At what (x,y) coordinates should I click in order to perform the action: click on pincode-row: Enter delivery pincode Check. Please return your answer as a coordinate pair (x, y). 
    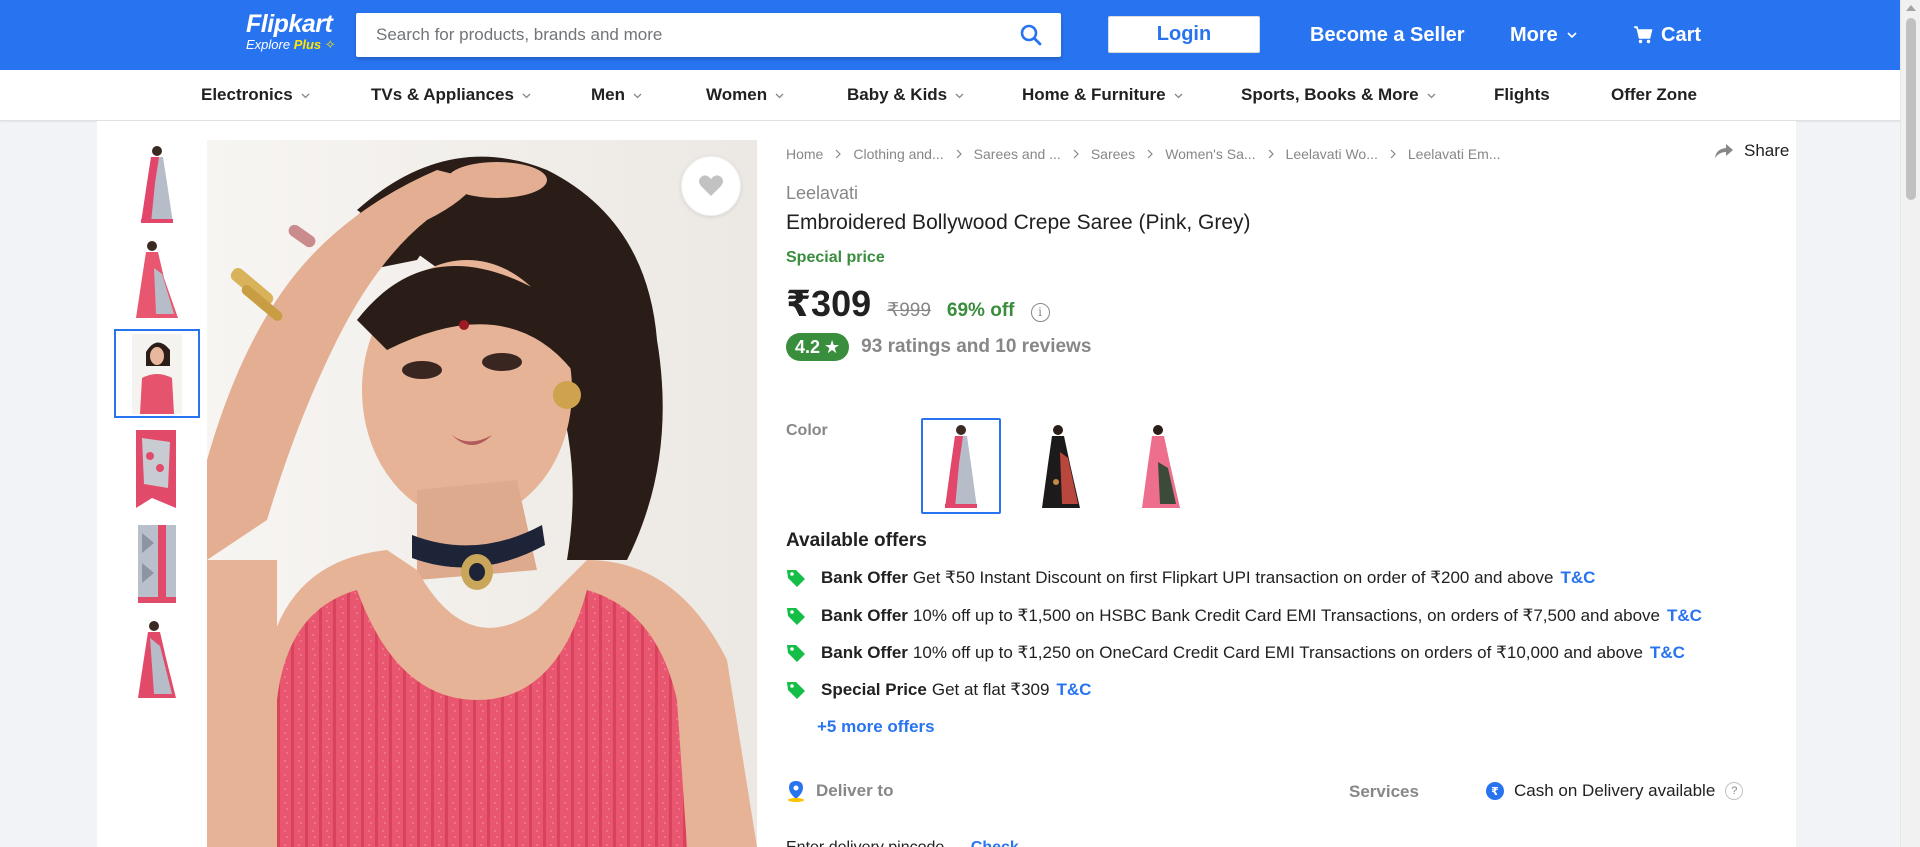
    Looking at the image, I should click on (902, 843).